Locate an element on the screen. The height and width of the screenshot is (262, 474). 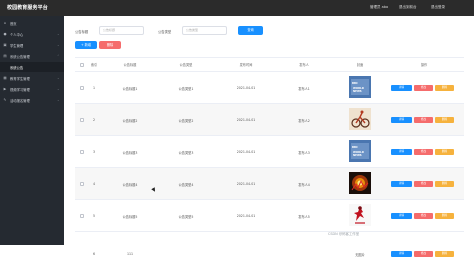
search-button-label: 查询 is located at coordinates (250, 30).